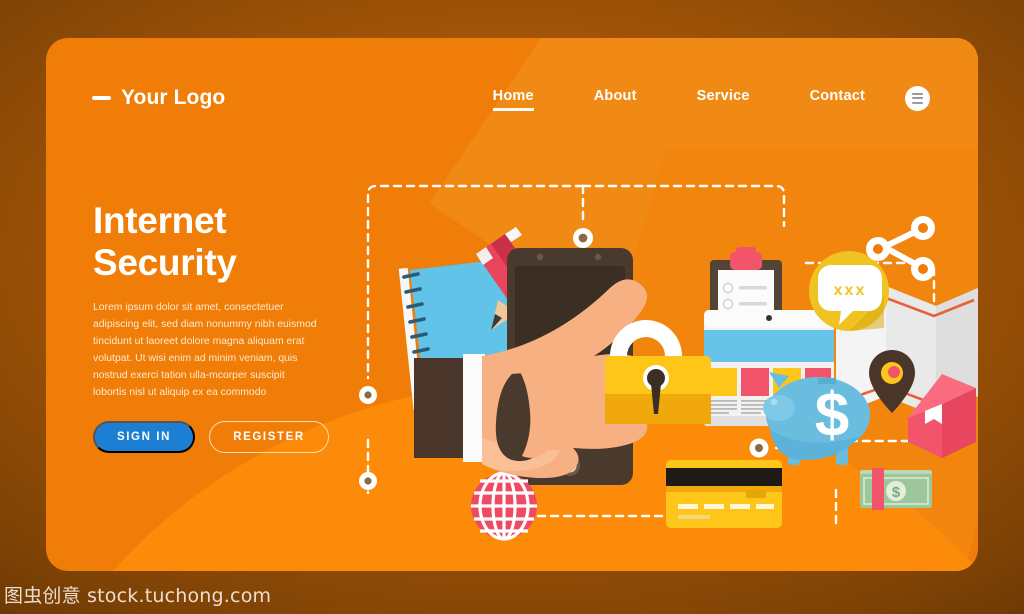 The height and width of the screenshot is (614, 1024). Describe the element at coordinates (144, 437) in the screenshot. I see `sign-in-button: SIGN IN` at that location.